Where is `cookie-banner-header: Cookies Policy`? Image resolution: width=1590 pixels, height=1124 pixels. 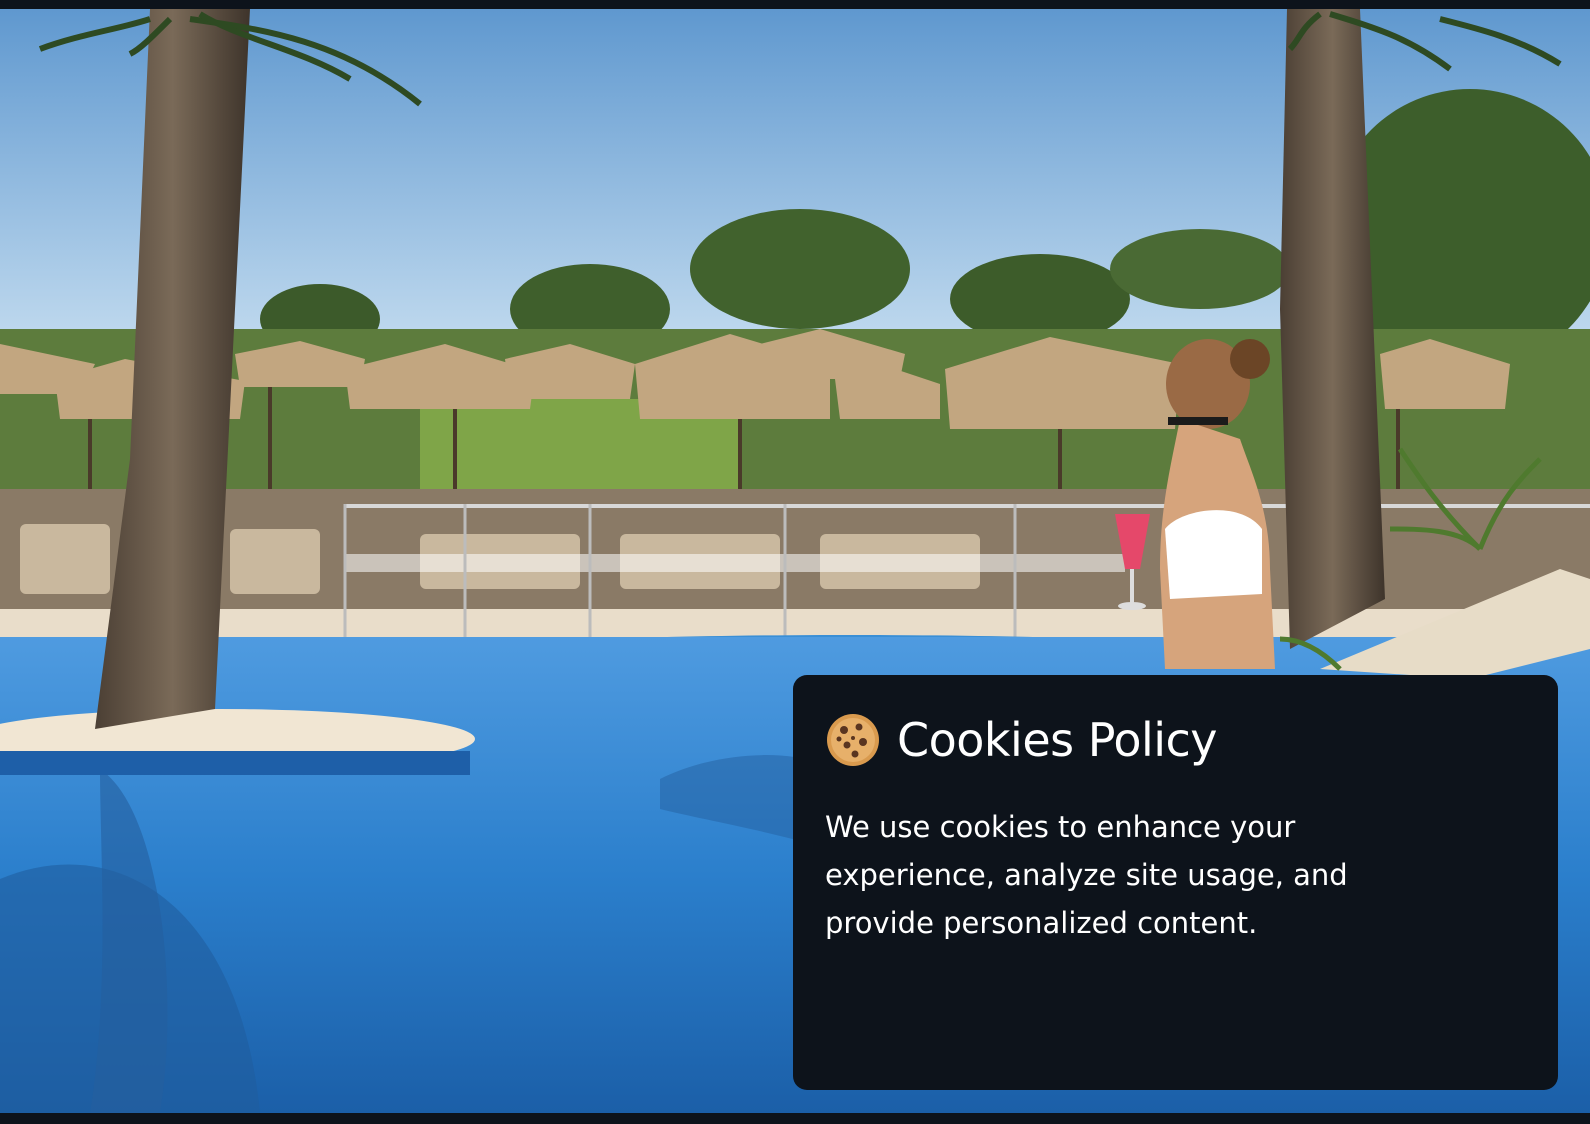 cookie-banner-header: Cookies Policy is located at coordinates (1175, 740).